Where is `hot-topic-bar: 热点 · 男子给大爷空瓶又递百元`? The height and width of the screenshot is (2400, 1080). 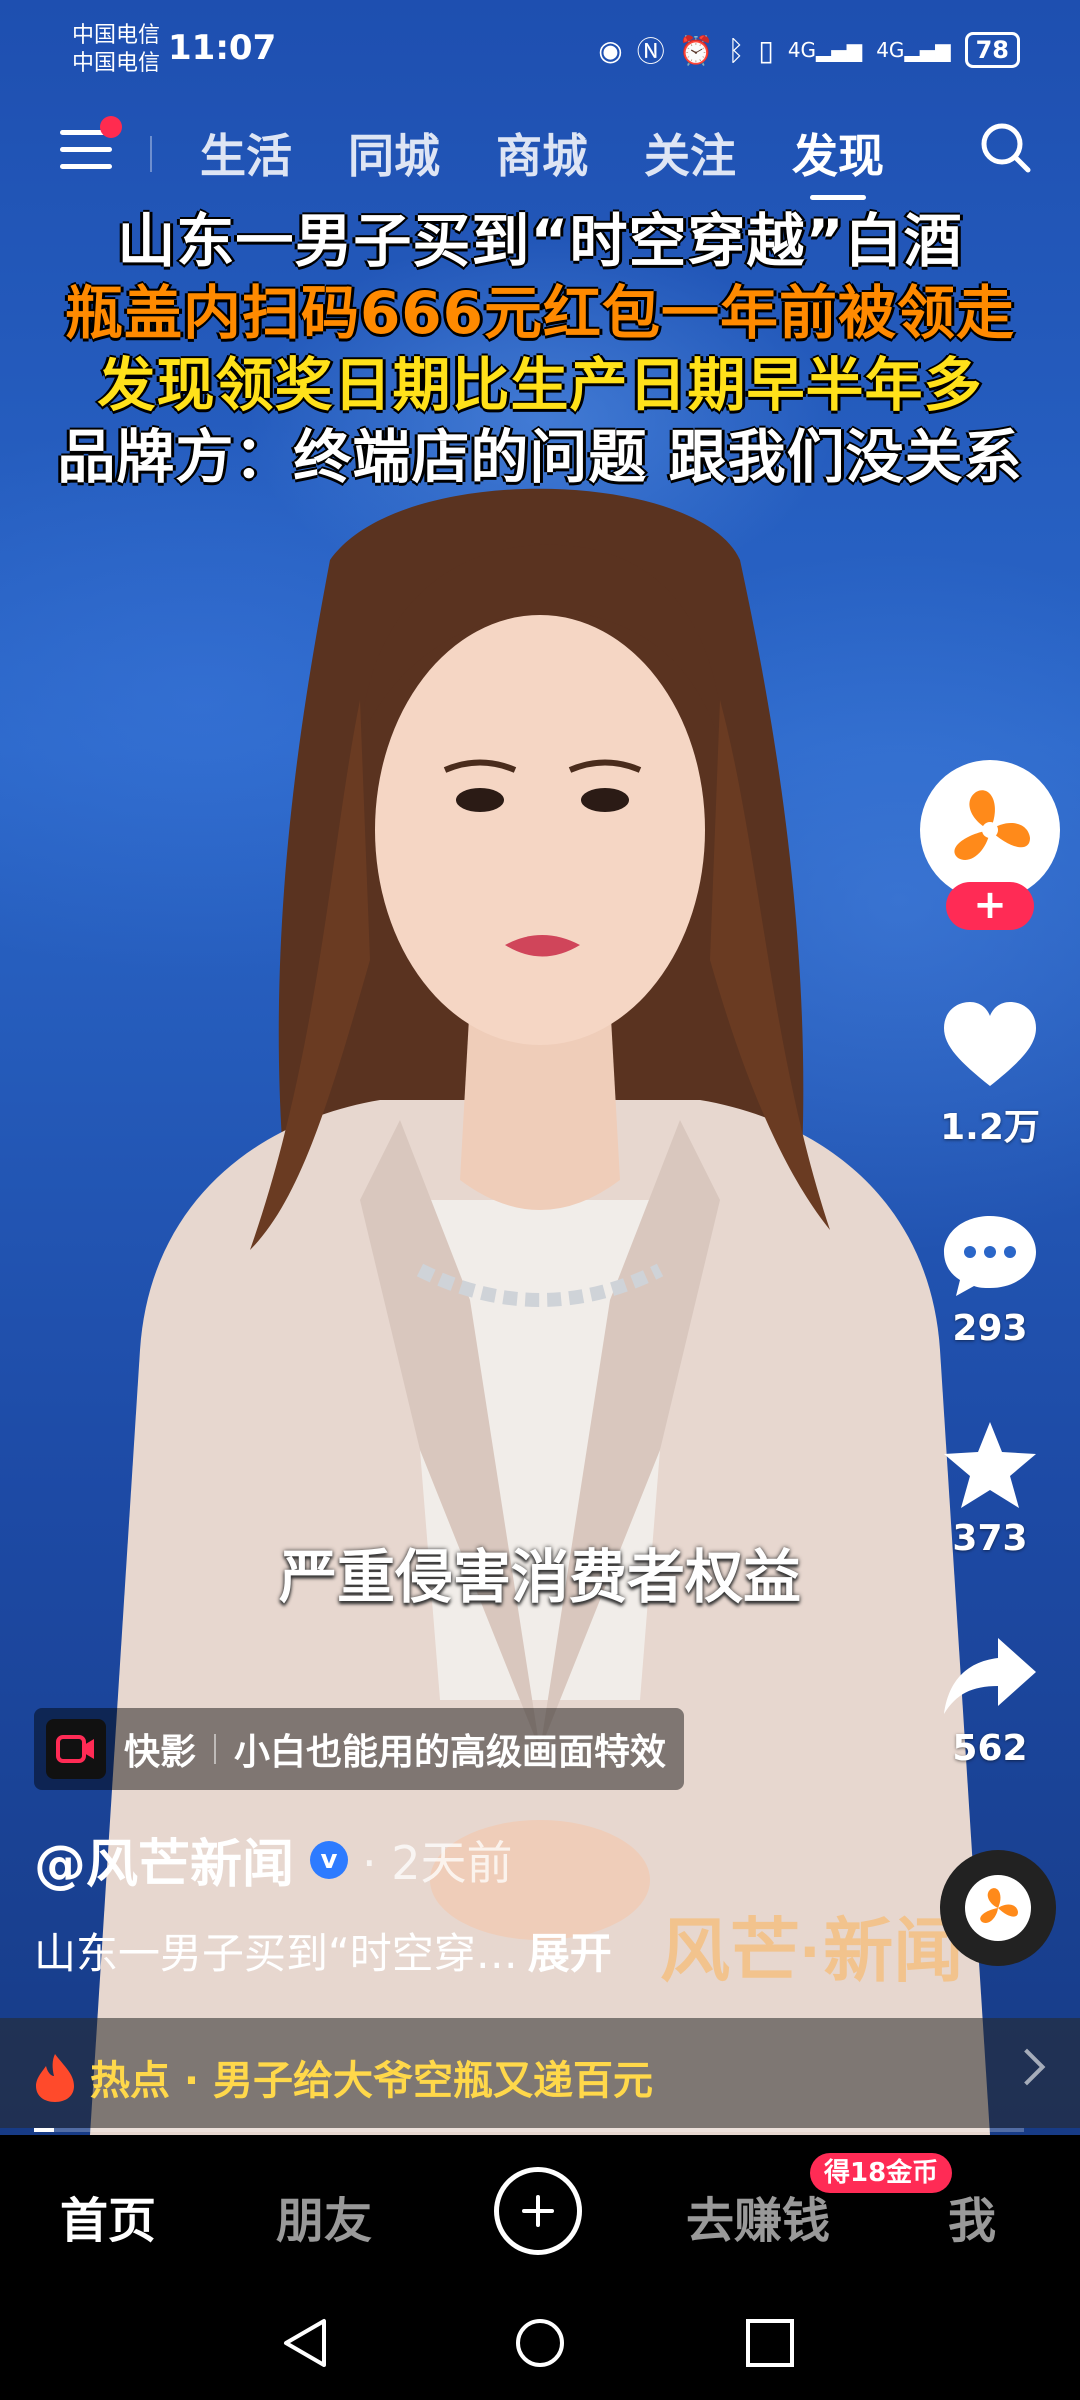 hot-topic-bar: 热点 · 男子给大爷空瓶又递百元 is located at coordinates (540, 2073).